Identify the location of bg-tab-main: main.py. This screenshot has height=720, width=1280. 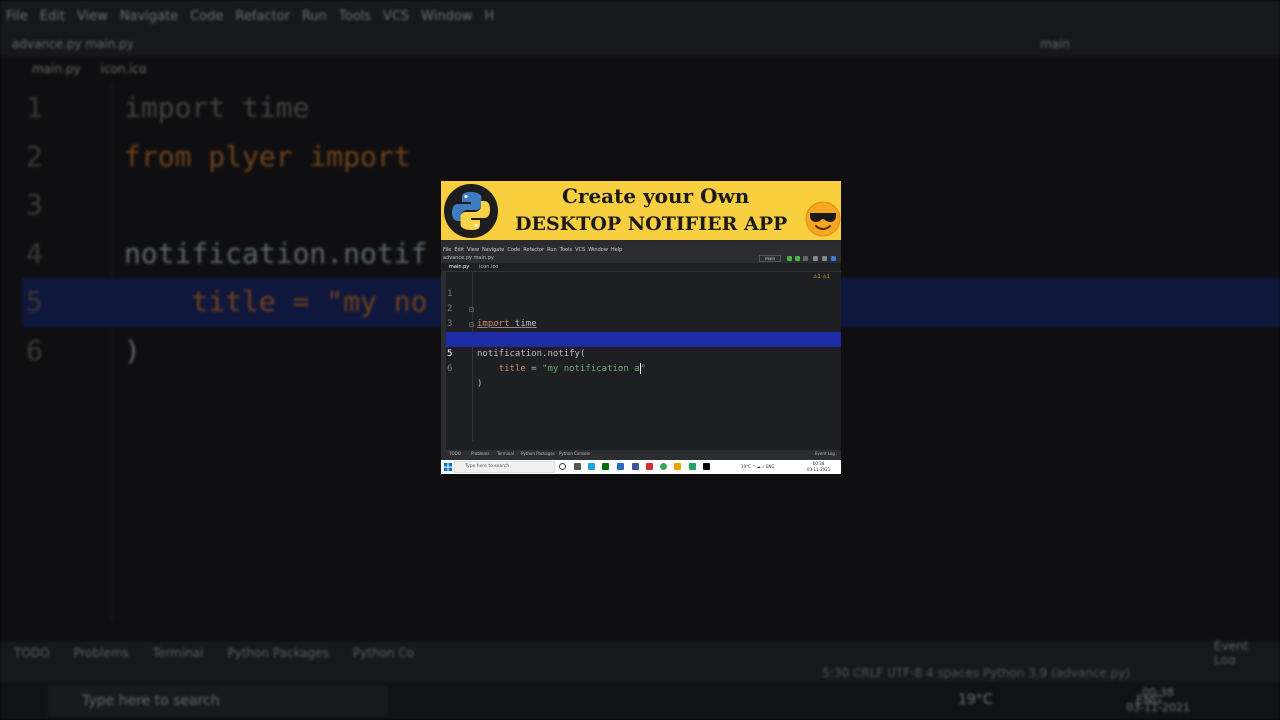
(56, 69).